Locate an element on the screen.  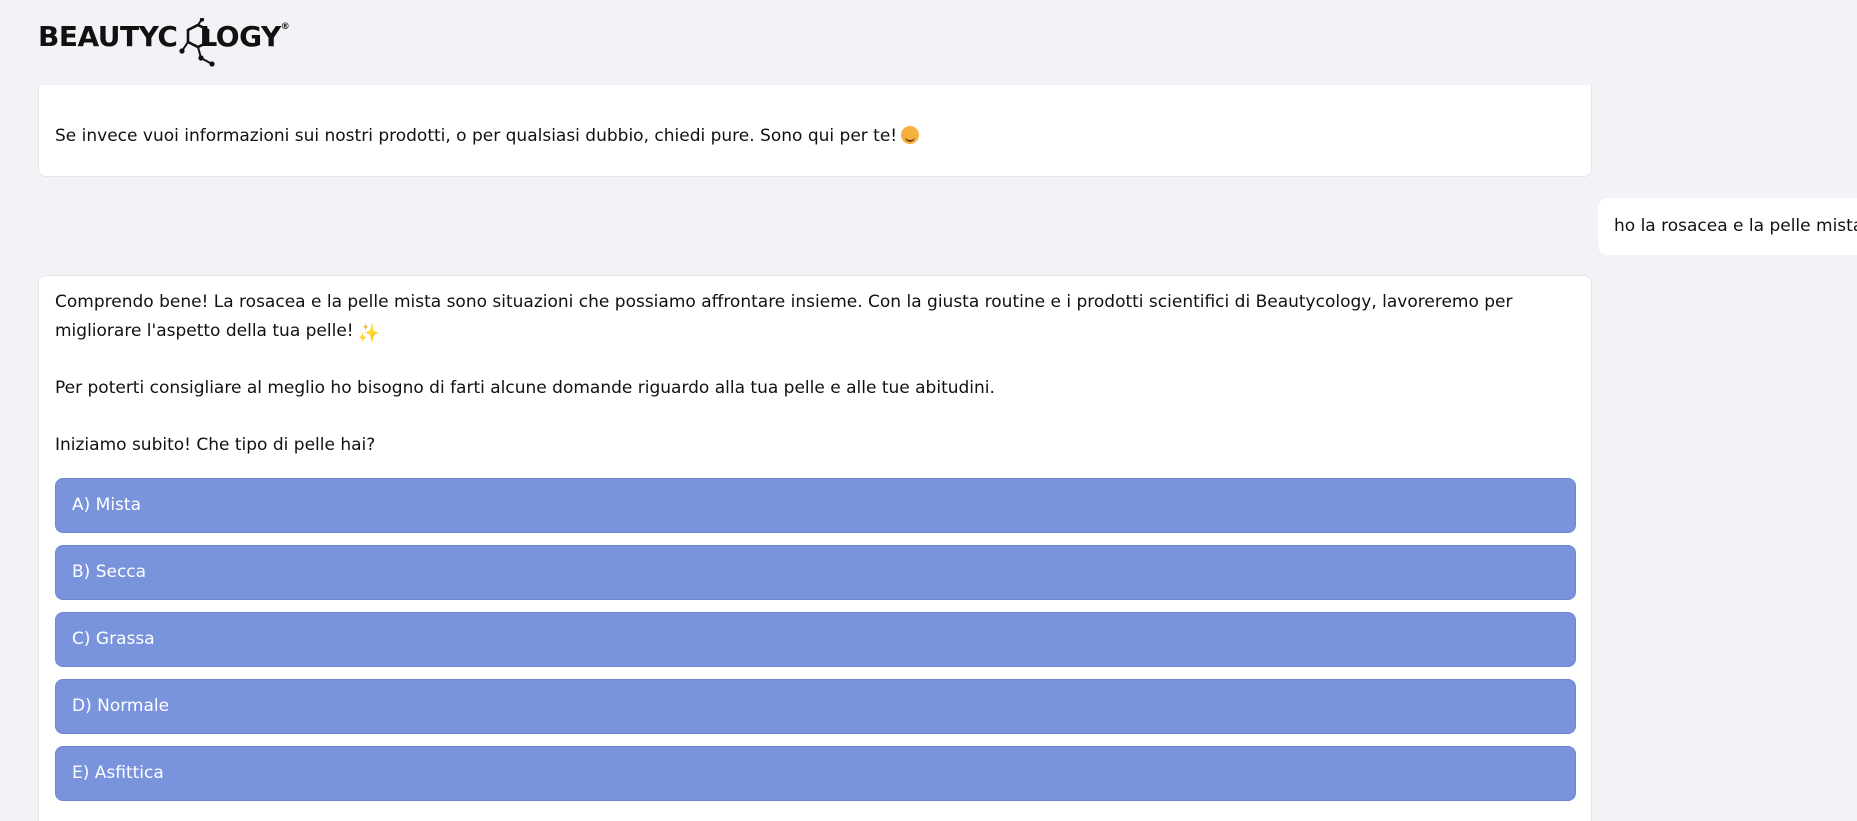
beautycology-logo: BEAUTYC LOGY® is located at coordinates (164, 43).